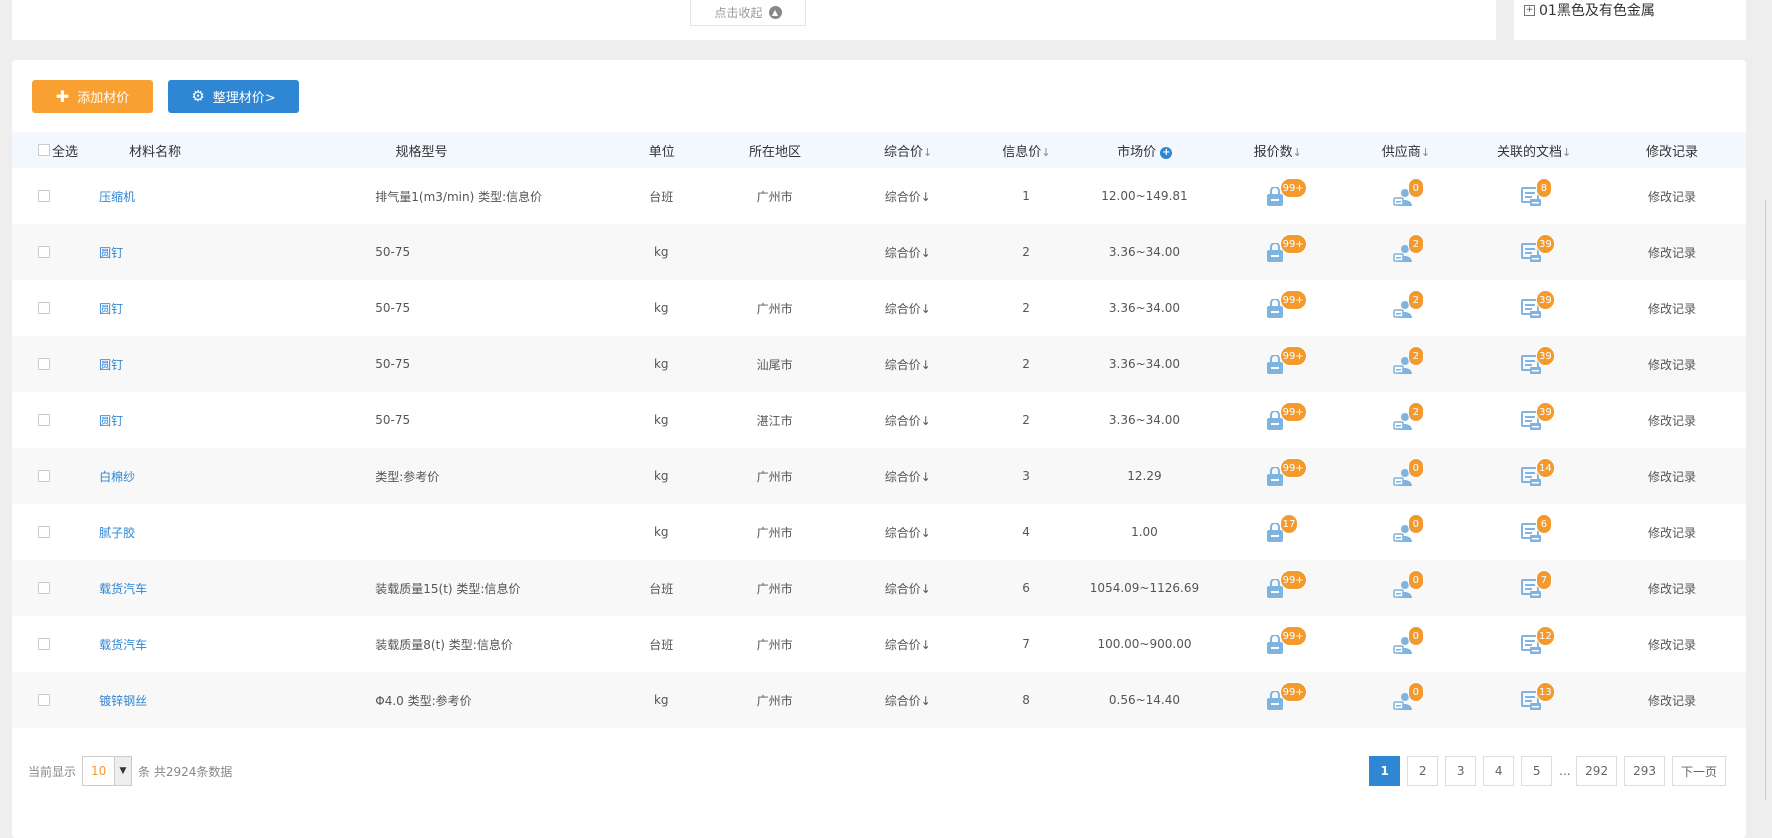 Image resolution: width=1772 pixels, height=838 pixels. What do you see at coordinates (1698, 771) in the screenshot?
I see `next-page-button: 下一页` at bounding box center [1698, 771].